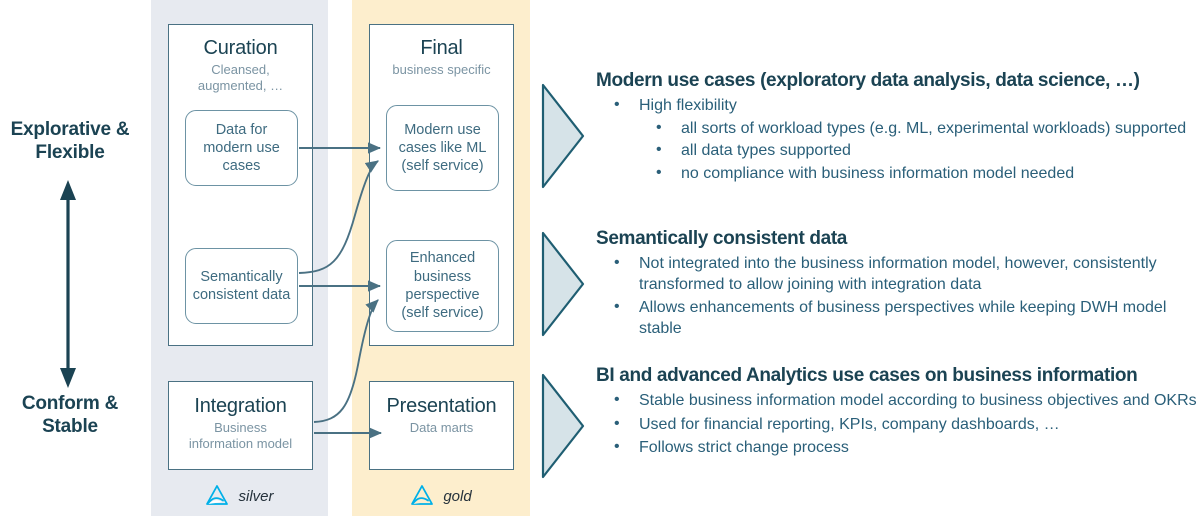  I want to click on zone-gold-footer: gold, so click(441, 496).